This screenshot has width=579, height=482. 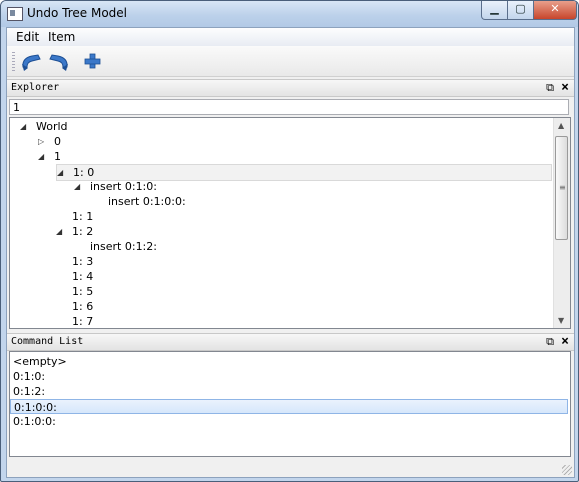 I want to click on window-title: Undo Tree Model, so click(x=77, y=13).